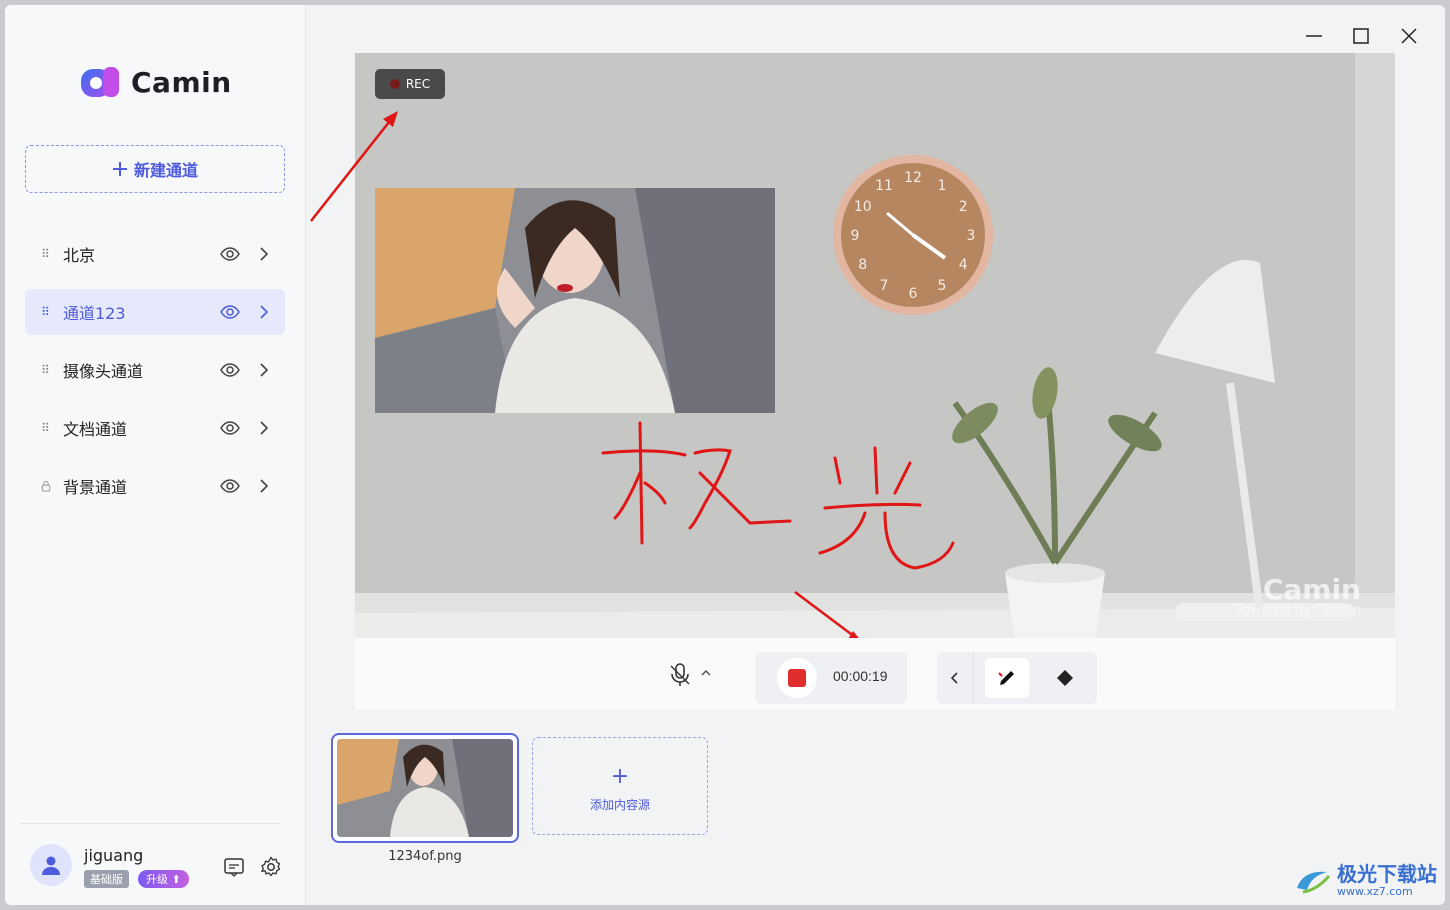  I want to click on username: jiguang, so click(114, 855).